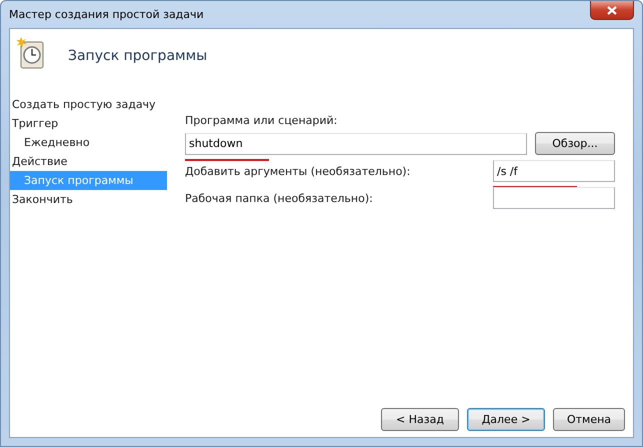  Describe the element at coordinates (106, 14) in the screenshot. I see `window-title: Мастер создания простой задачи` at that location.